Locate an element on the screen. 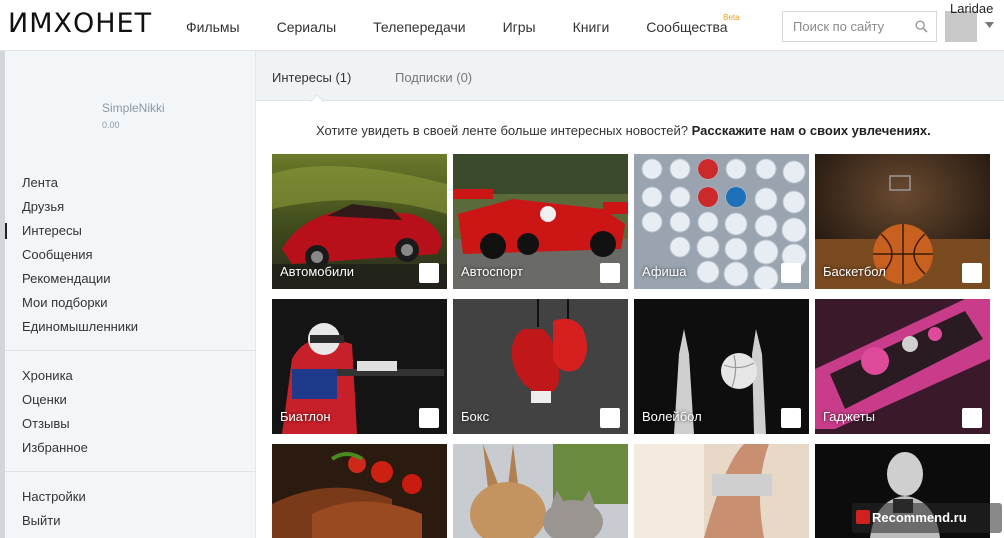  animals-photo is located at coordinates (540, 491).